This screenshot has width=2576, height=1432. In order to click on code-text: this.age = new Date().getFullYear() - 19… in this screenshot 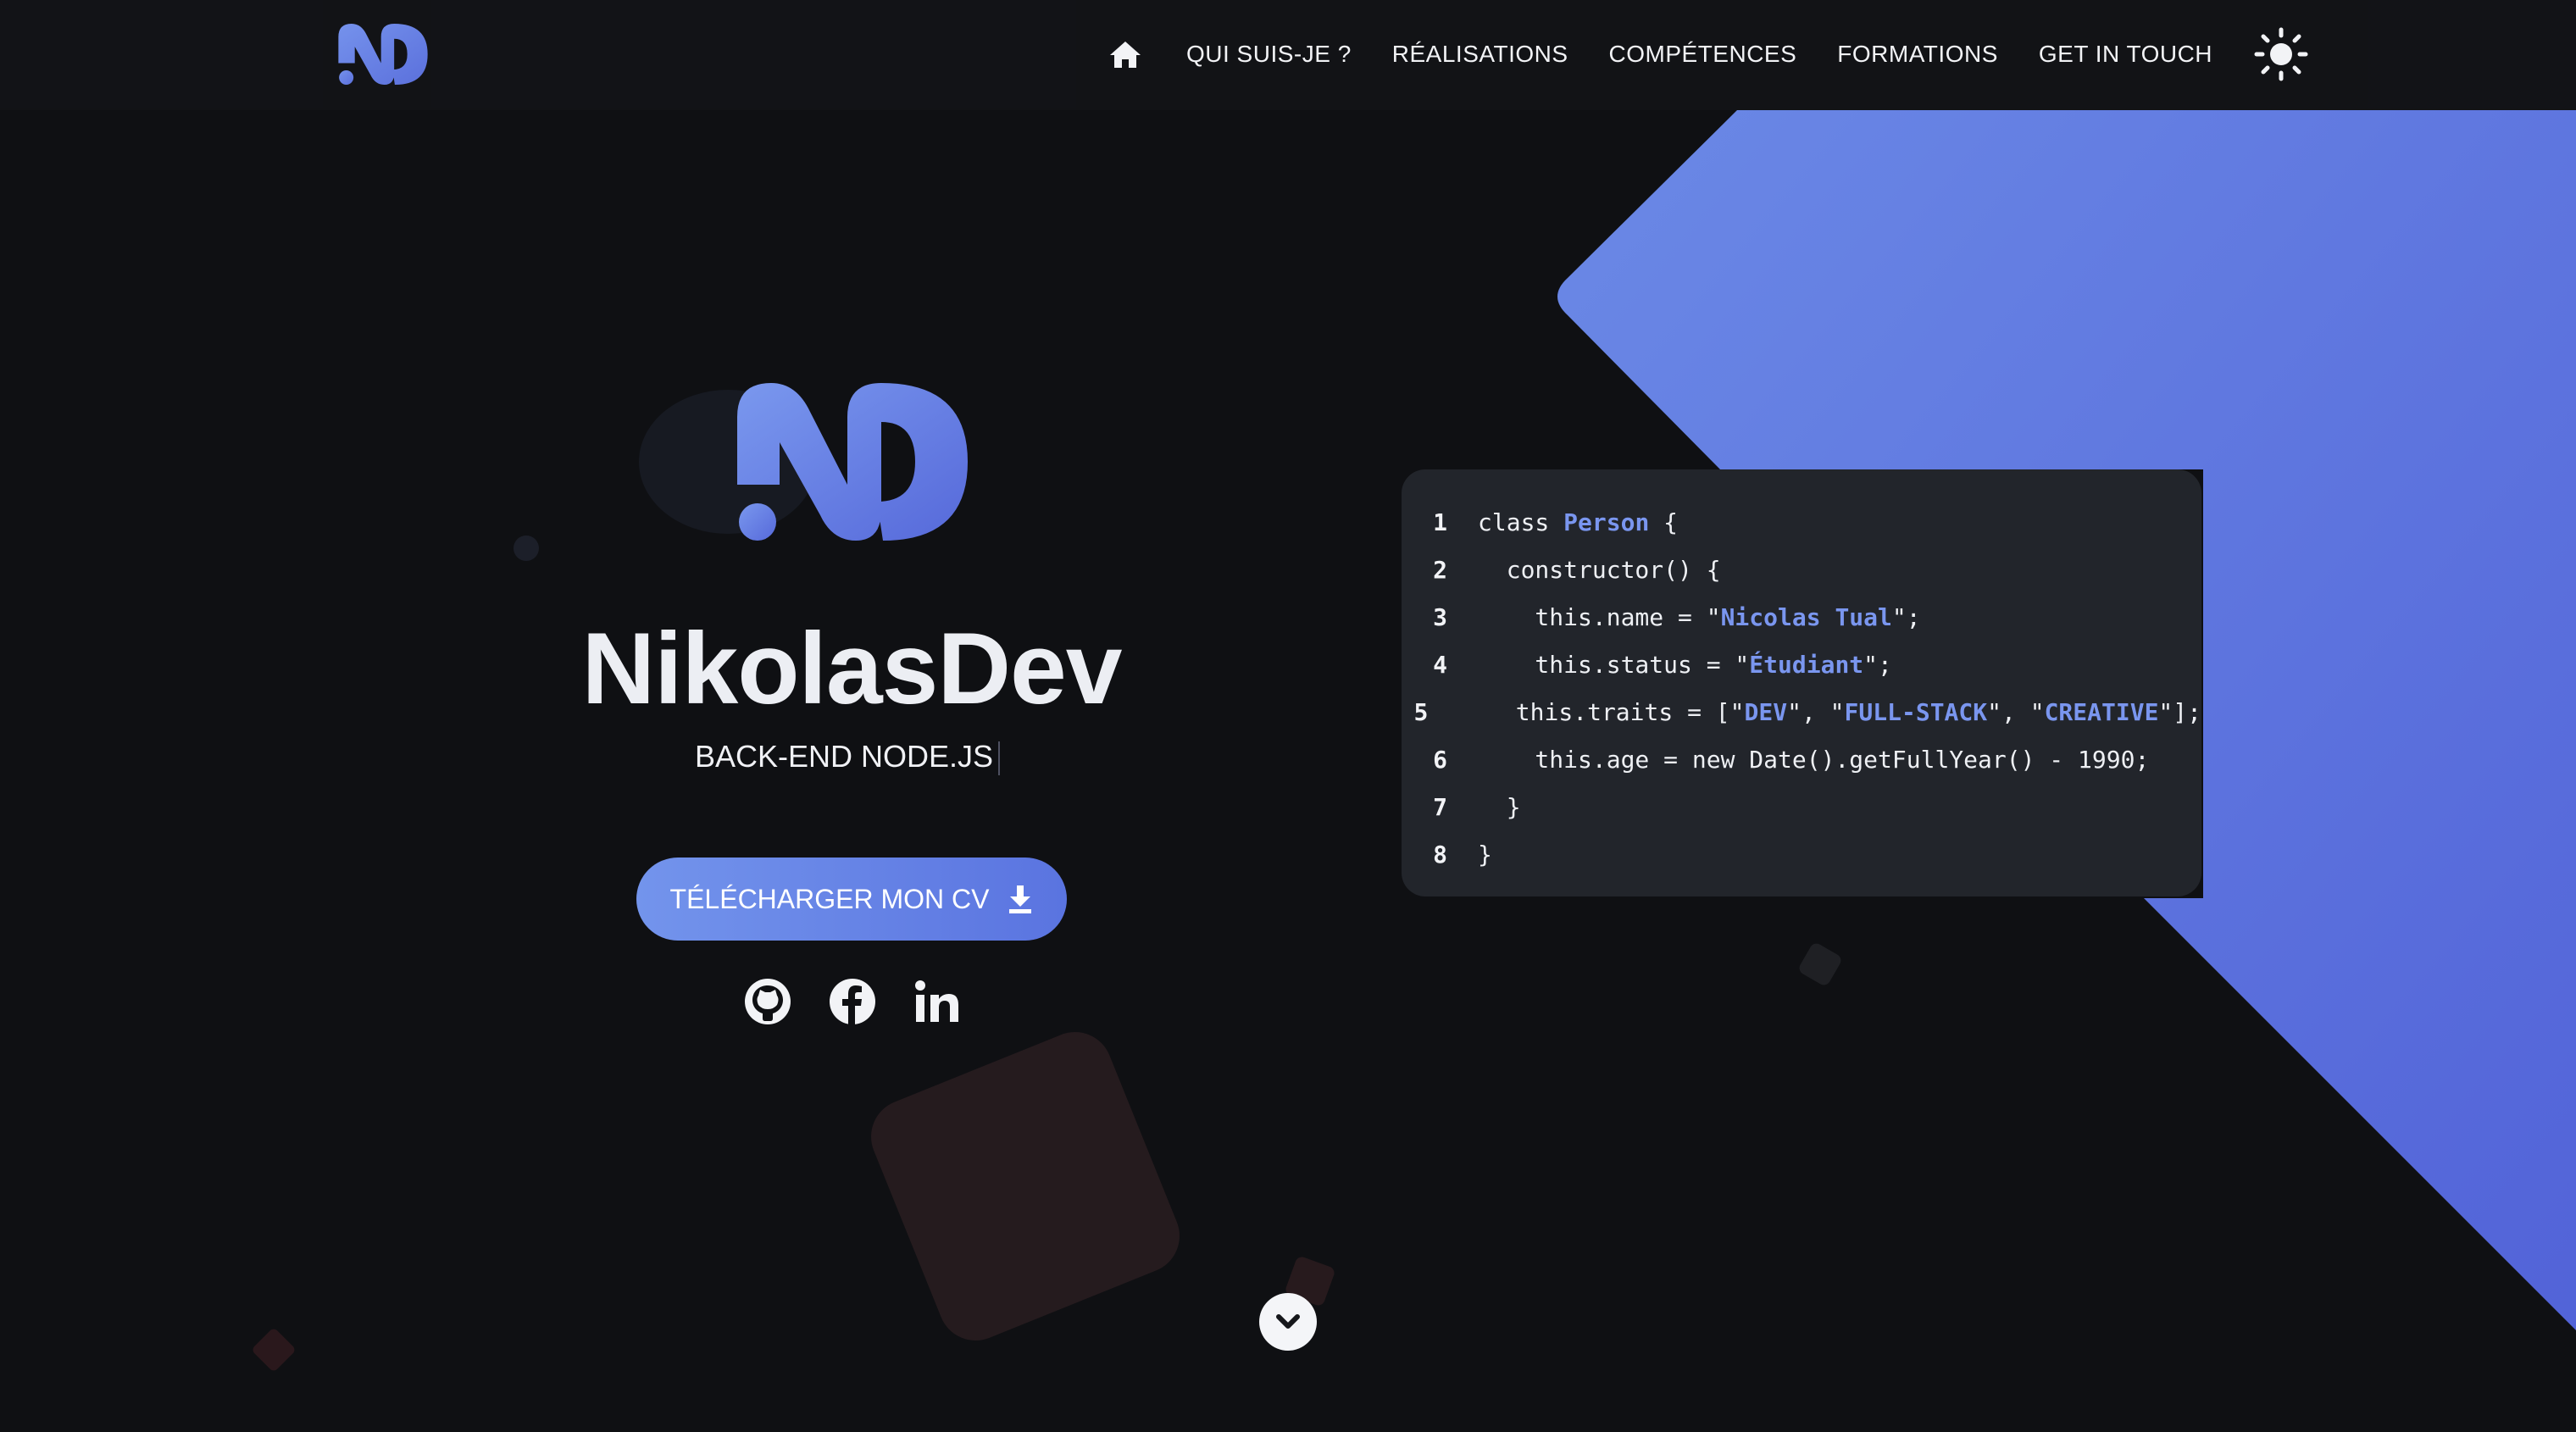, I will do `click(1814, 759)`.